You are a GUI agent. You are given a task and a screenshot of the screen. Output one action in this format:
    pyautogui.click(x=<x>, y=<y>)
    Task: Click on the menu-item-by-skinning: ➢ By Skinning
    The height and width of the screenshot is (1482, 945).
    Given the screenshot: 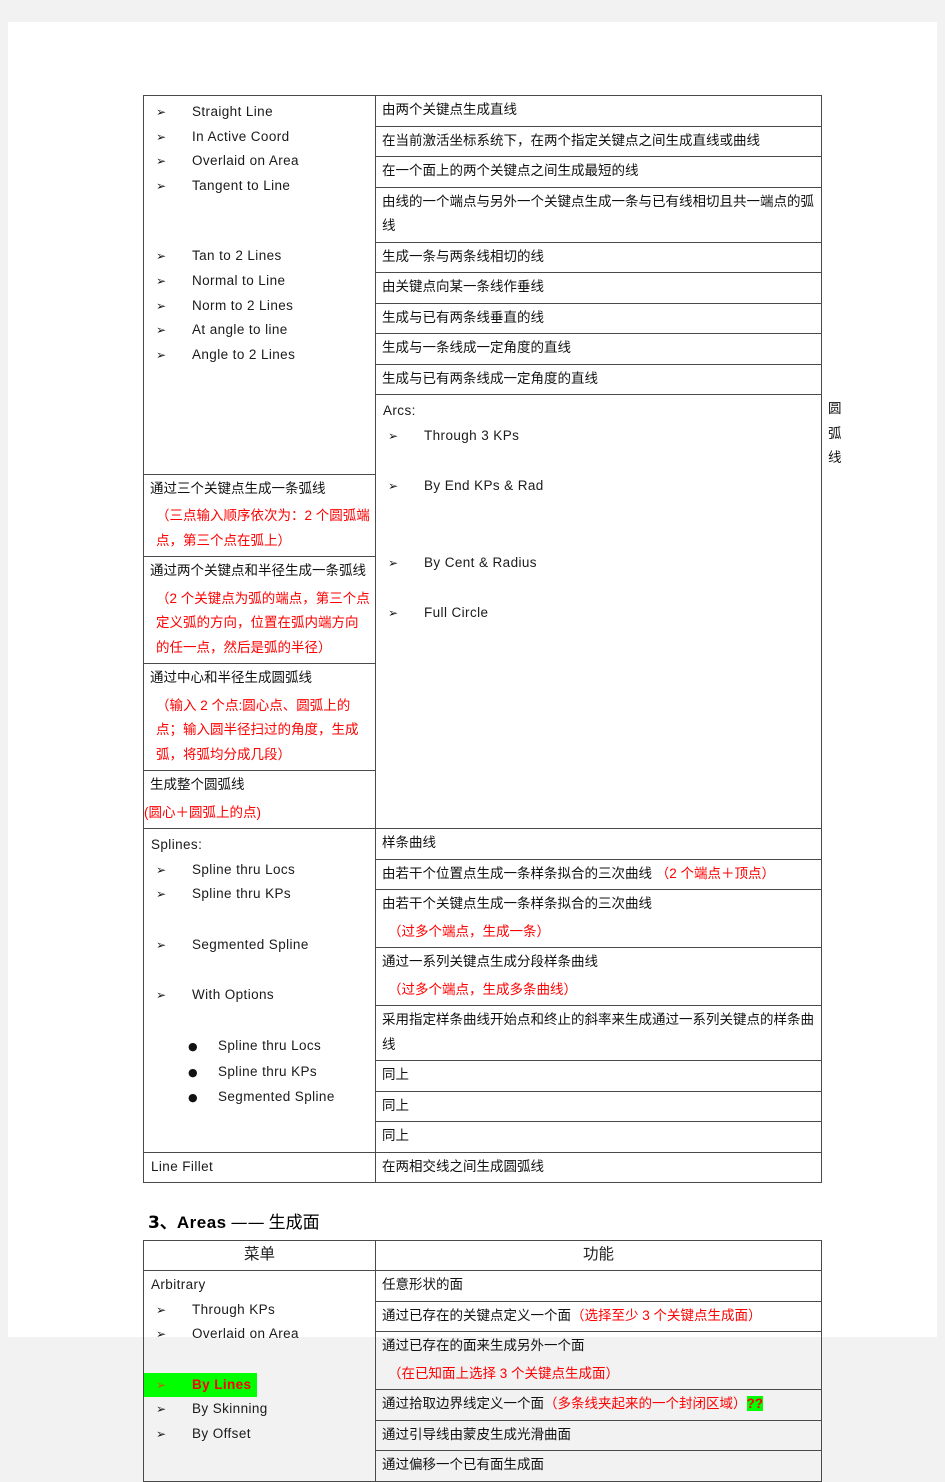 What is the action you would take?
    pyautogui.click(x=259, y=1409)
    